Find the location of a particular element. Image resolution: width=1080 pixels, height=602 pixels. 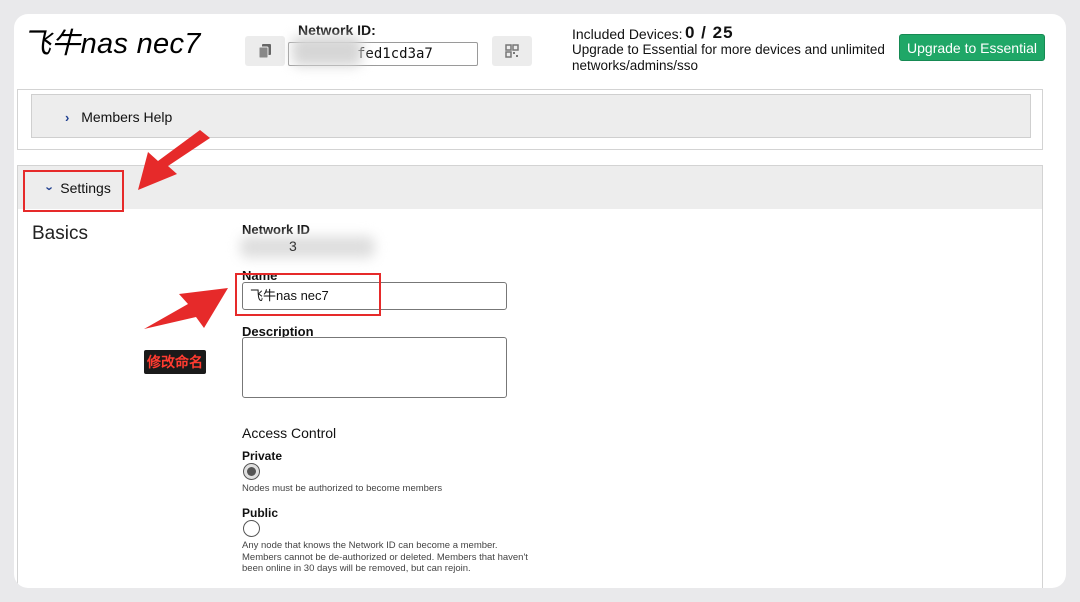

arrow-to-name is located at coordinates (186, 308).